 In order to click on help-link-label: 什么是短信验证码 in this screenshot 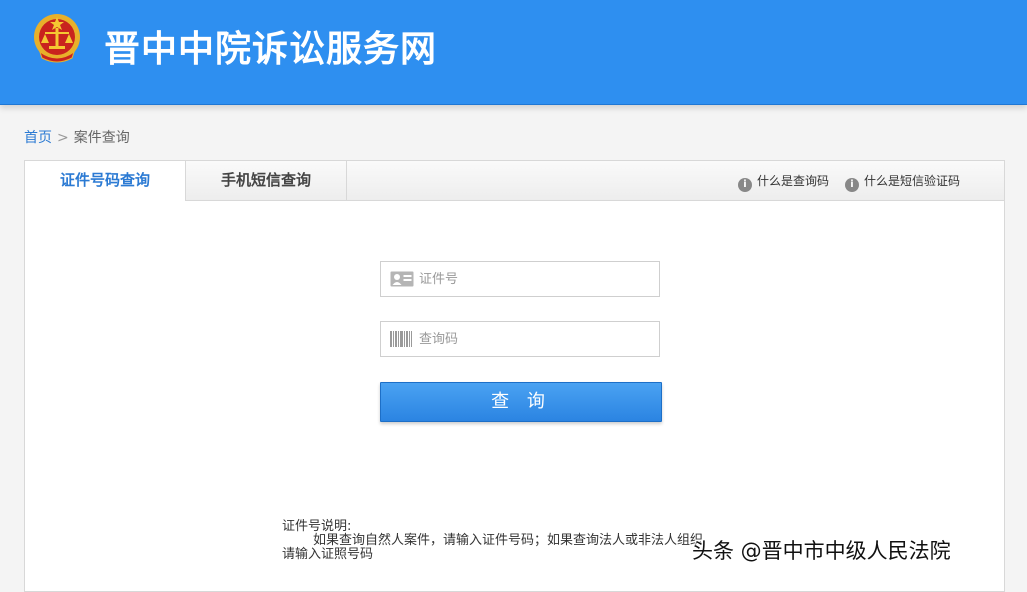, I will do `click(912, 181)`.